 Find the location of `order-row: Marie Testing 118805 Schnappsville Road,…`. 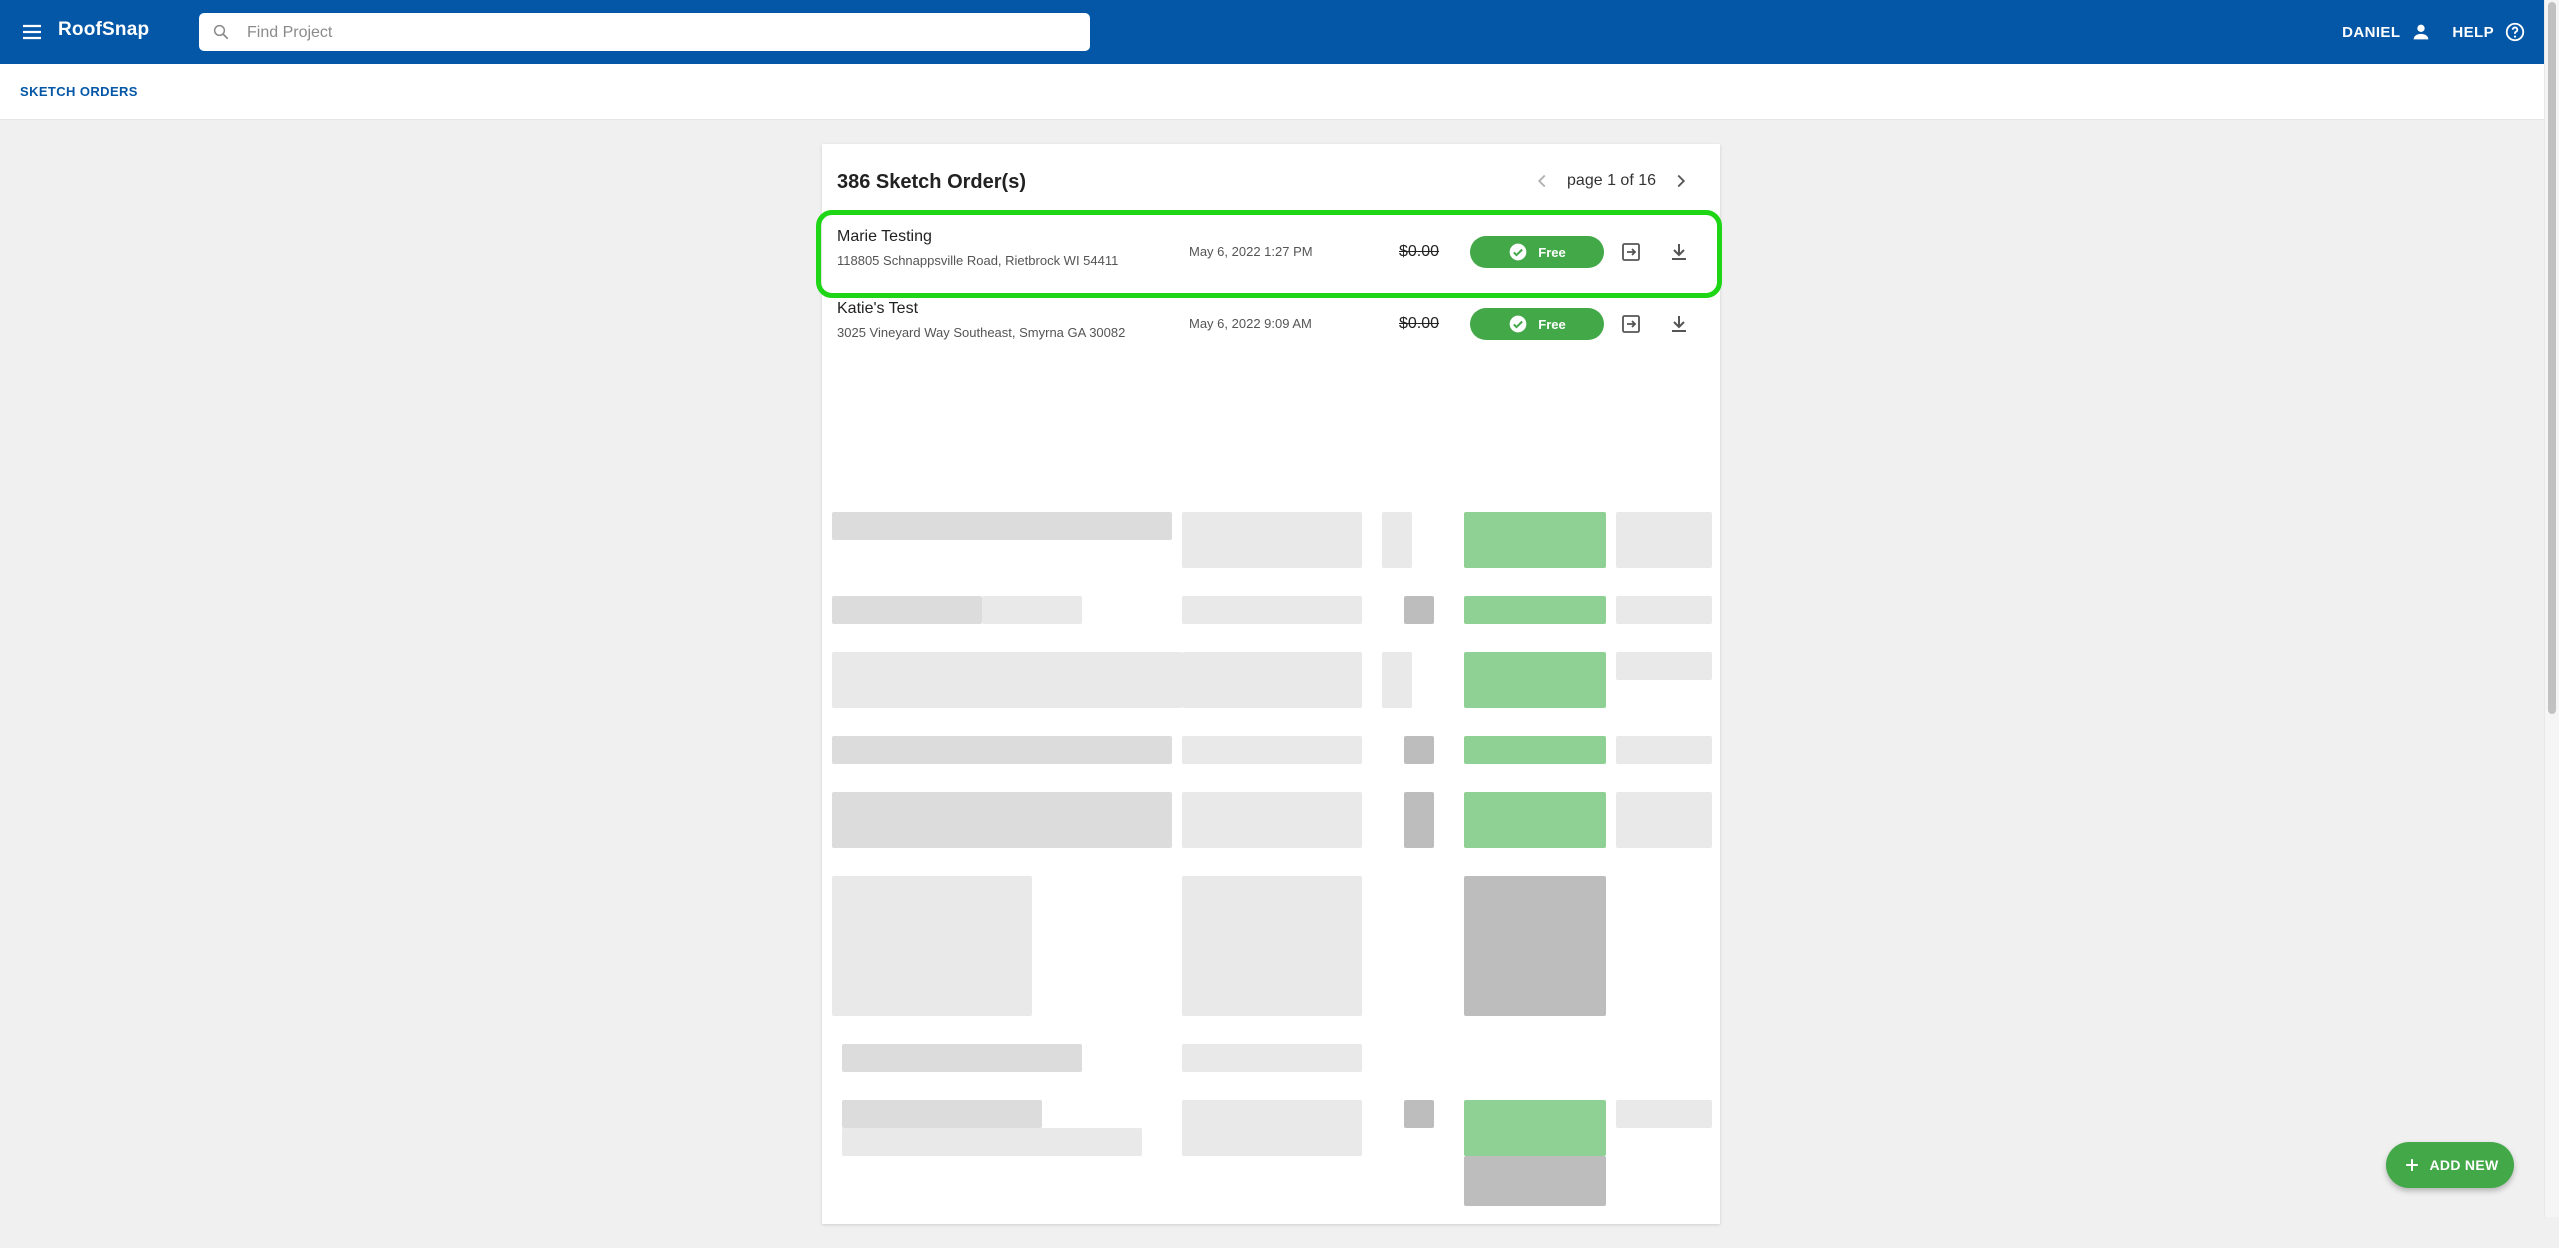

order-row: Marie Testing 118805 Schnappsville Road,… is located at coordinates (1269, 254).